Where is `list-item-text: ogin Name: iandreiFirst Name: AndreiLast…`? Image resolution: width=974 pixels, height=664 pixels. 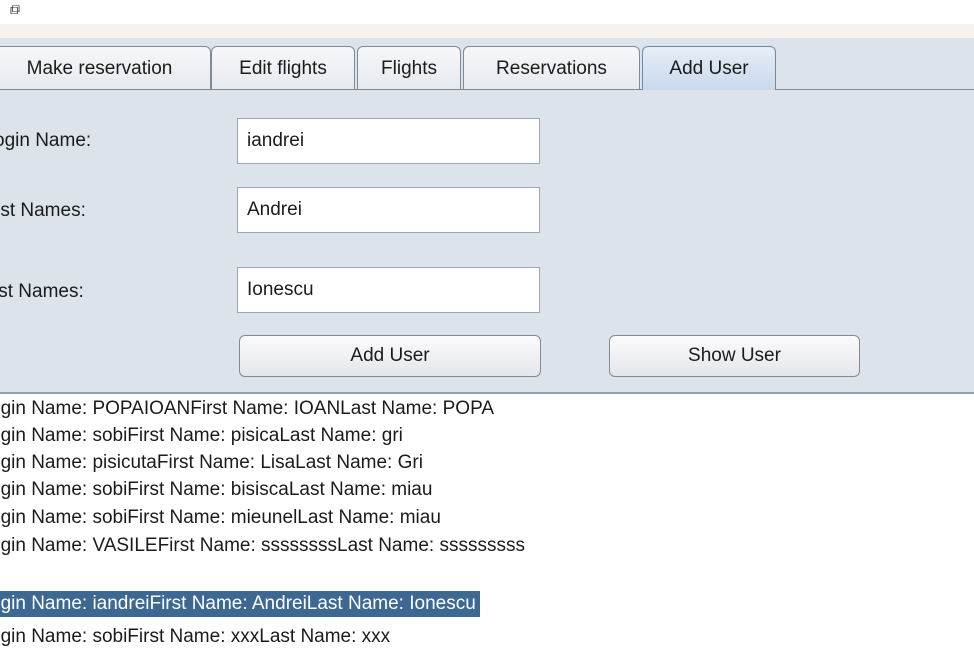
list-item-text: ogin Name: iandreiFirst Name: AndreiLast… is located at coordinates (240, 604).